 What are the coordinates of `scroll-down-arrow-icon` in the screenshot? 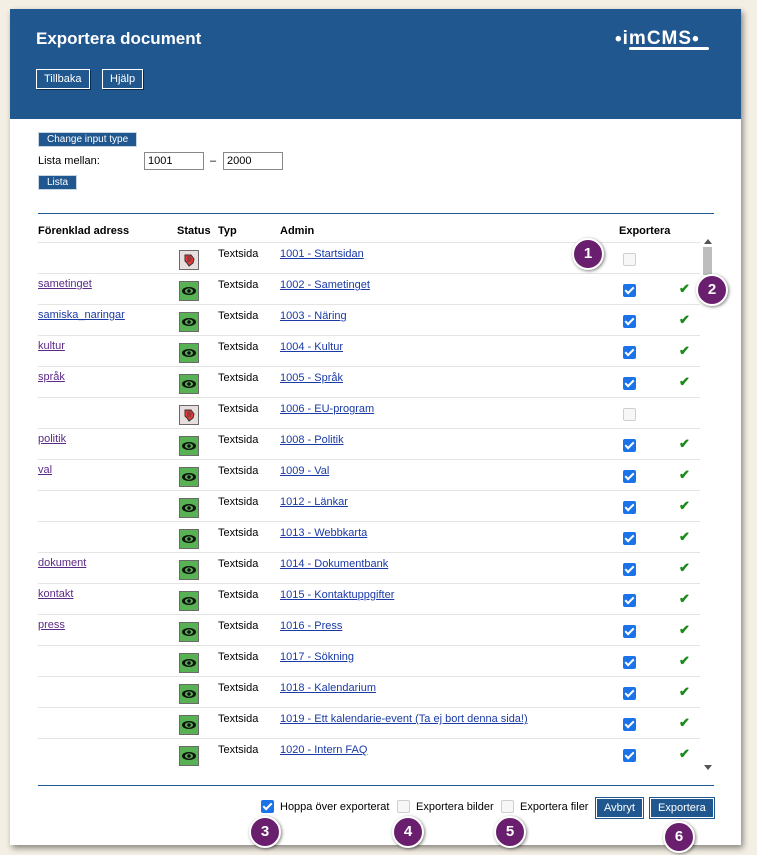 It's located at (708, 767).